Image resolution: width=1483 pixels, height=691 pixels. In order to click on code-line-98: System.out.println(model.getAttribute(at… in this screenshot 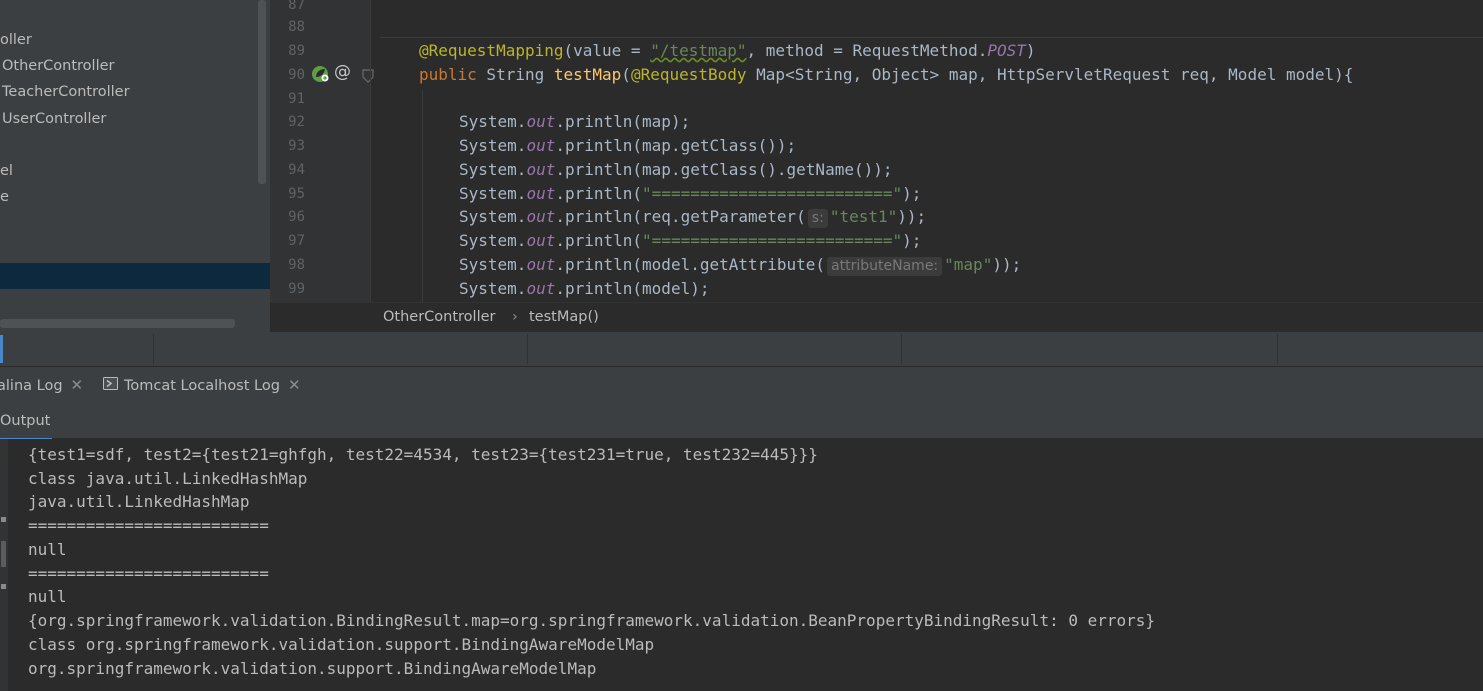, I will do `click(740, 265)`.